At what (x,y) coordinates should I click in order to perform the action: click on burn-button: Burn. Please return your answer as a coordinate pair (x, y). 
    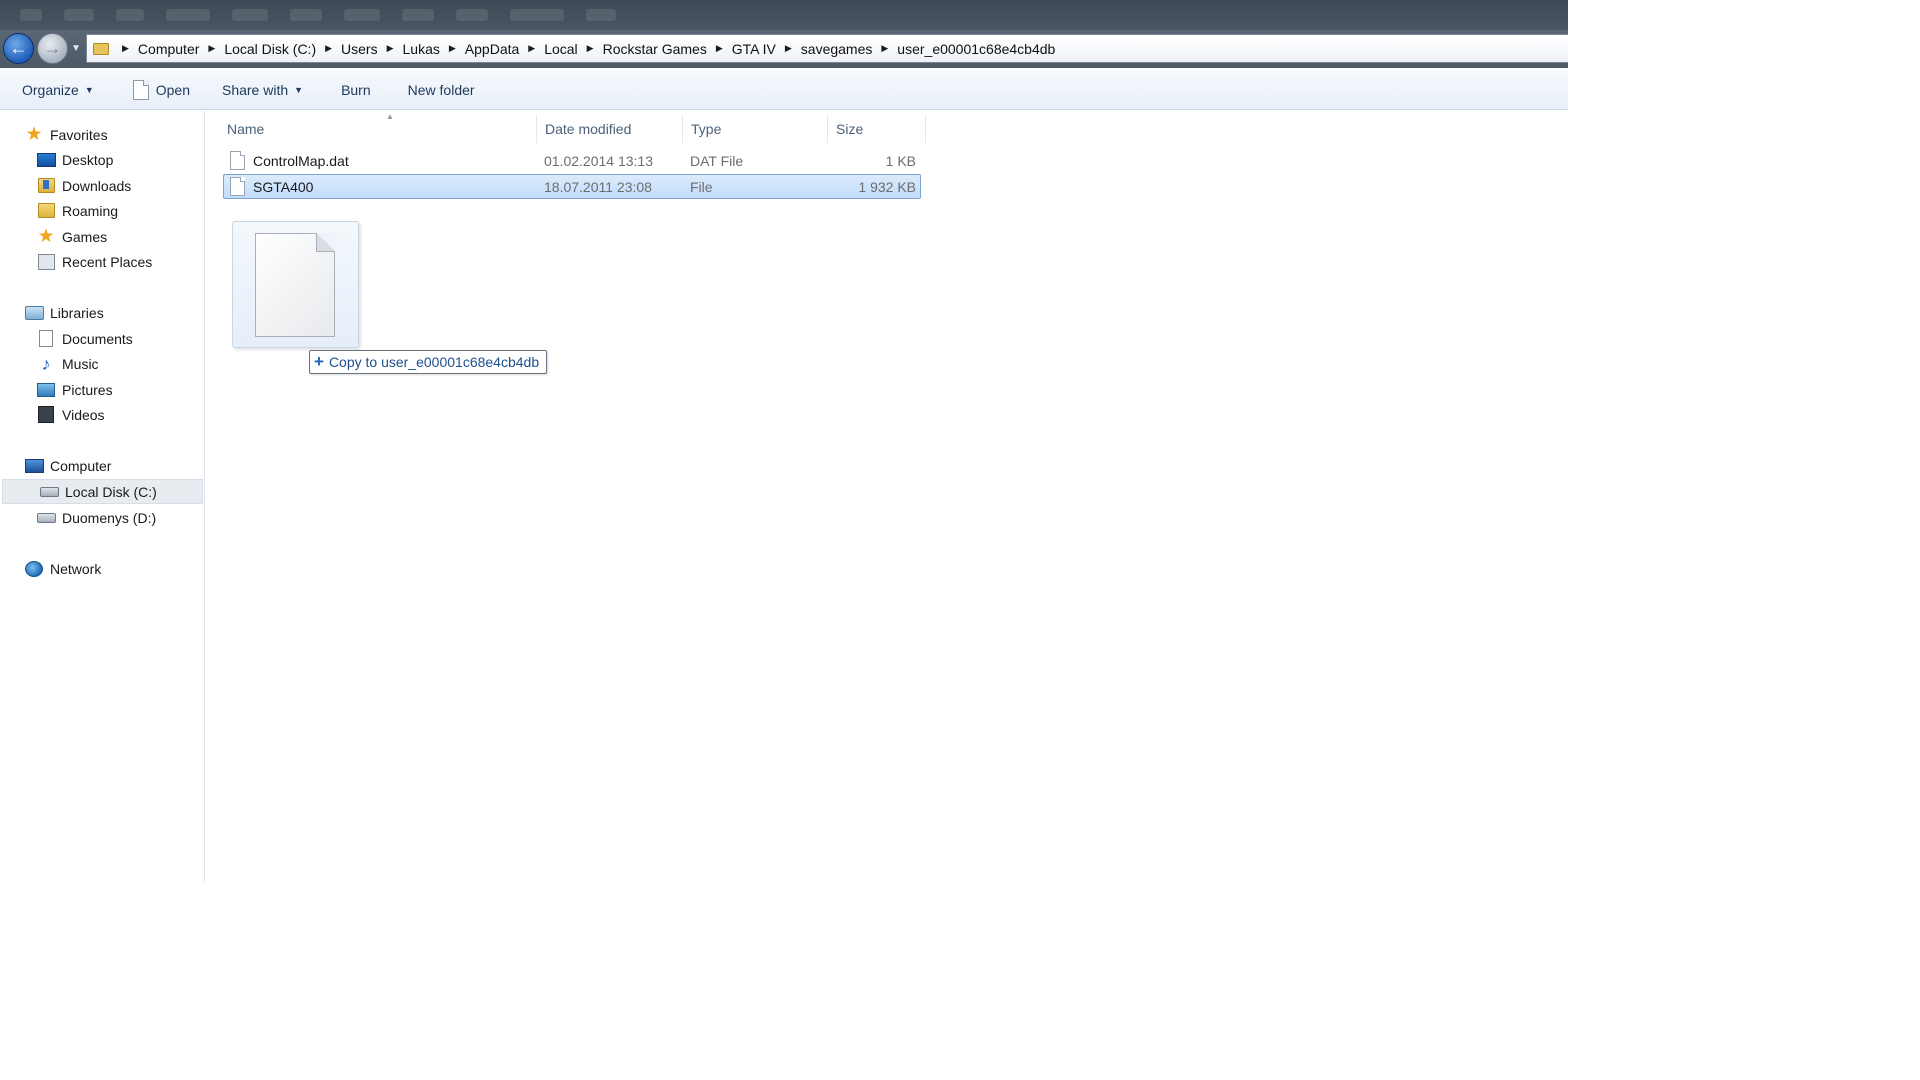
    Looking at the image, I should click on (356, 90).